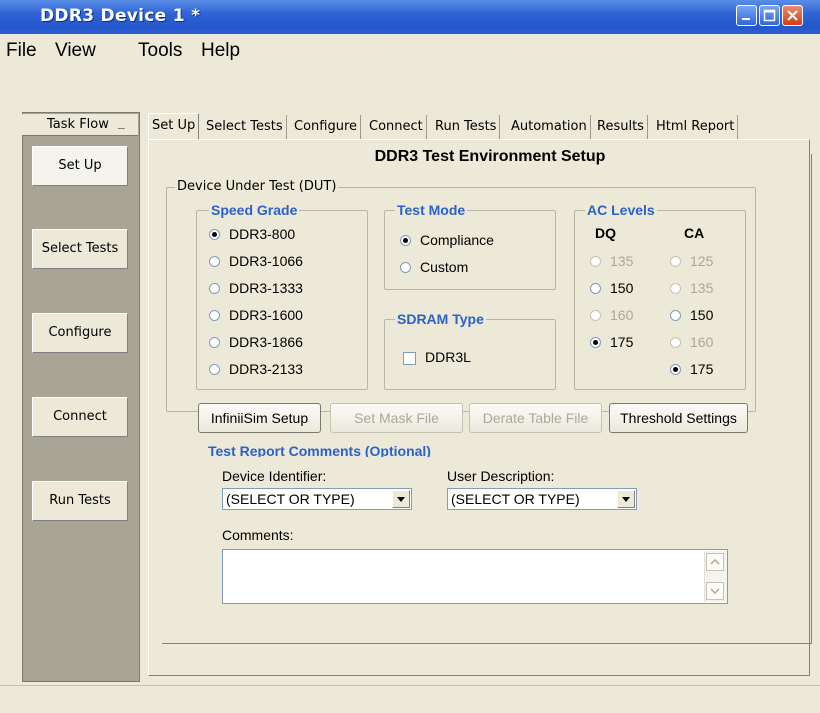  What do you see at coordinates (622, 342) in the screenshot?
I see `radio-dq-175-label: 175` at bounding box center [622, 342].